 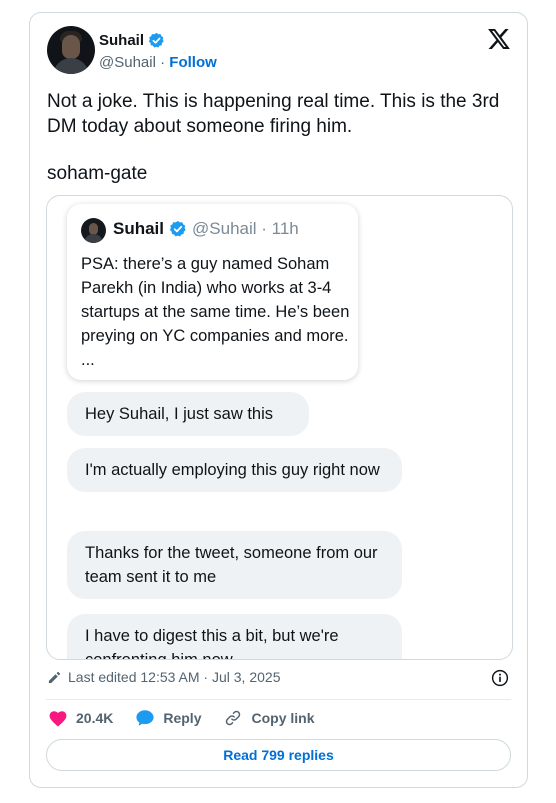 I want to click on like-count: 20.4K, so click(x=95, y=718).